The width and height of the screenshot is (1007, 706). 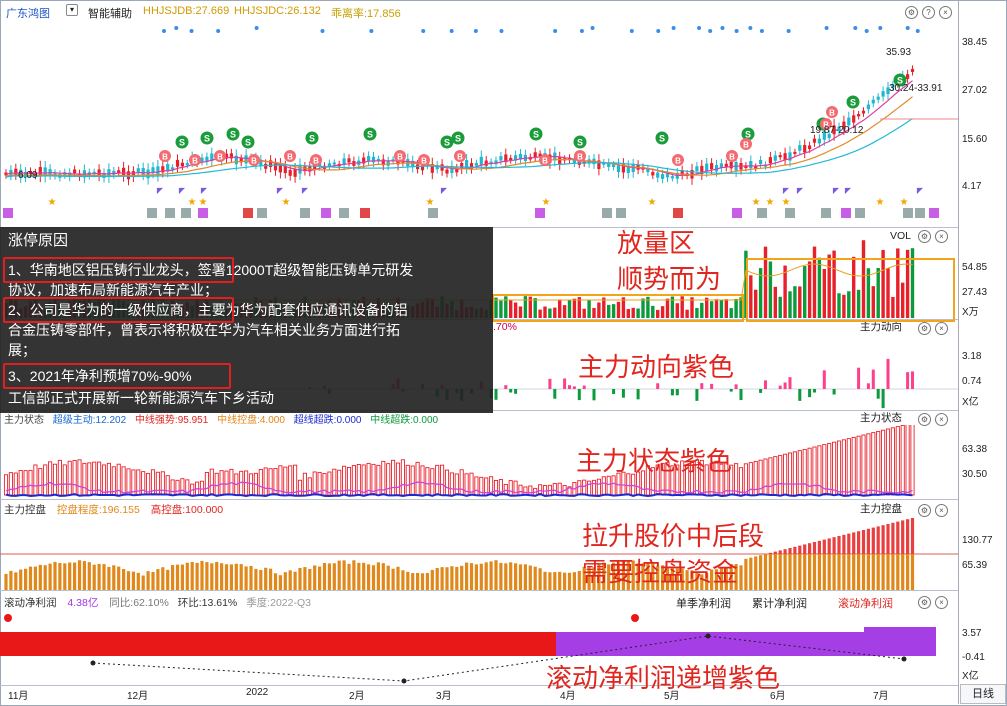 What do you see at coordinates (28, 13) in the screenshot?
I see `stock-title: 广东鸿图` at bounding box center [28, 13].